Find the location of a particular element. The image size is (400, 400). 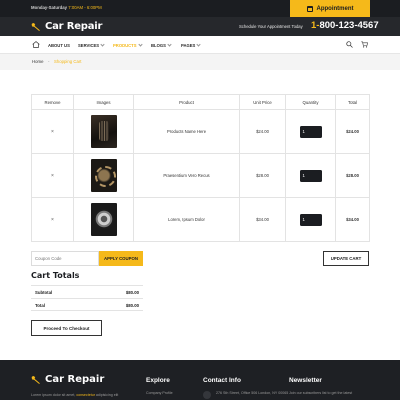

update-cart-button: UPDATE CART is located at coordinates (346, 258).